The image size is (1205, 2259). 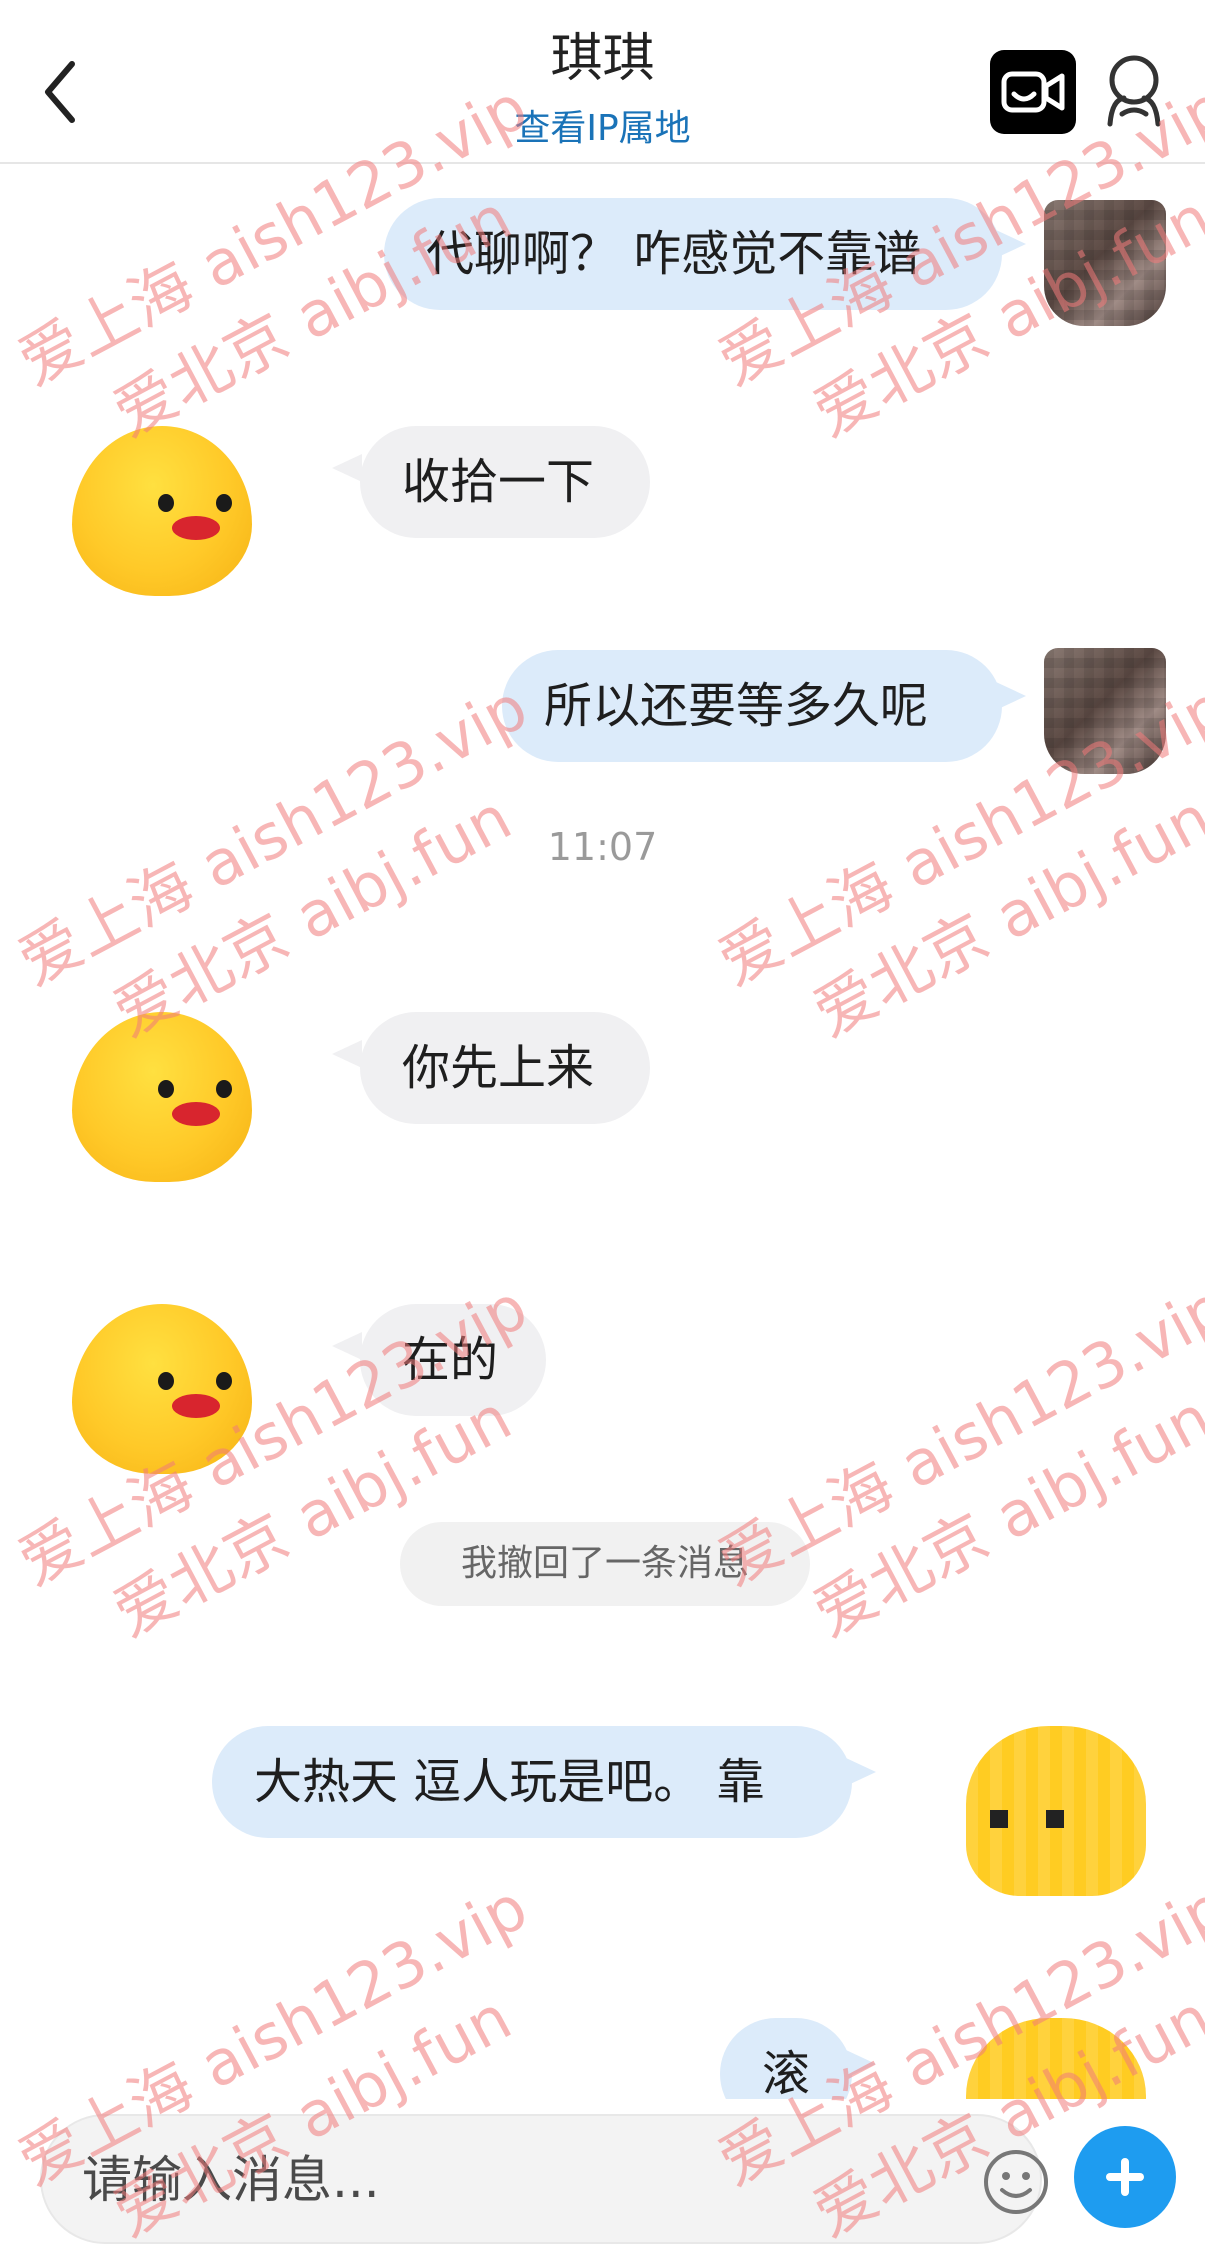 I want to click on message-input-wrapper, so click(x=544, y=2179).